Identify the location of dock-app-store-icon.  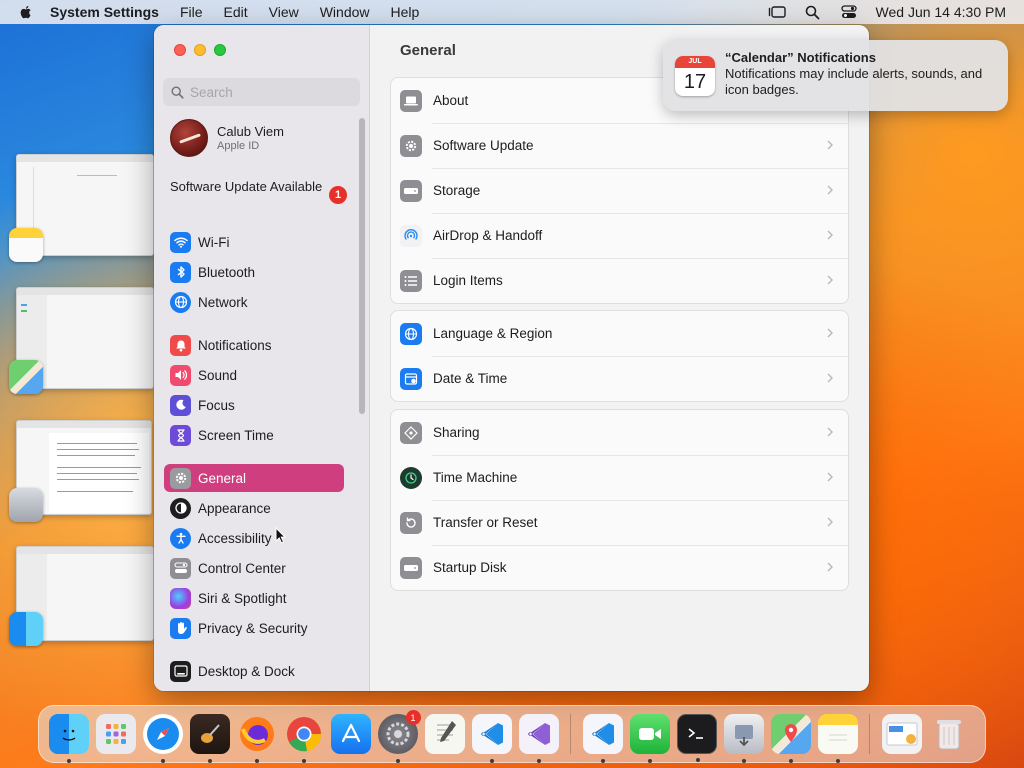
(350, 734).